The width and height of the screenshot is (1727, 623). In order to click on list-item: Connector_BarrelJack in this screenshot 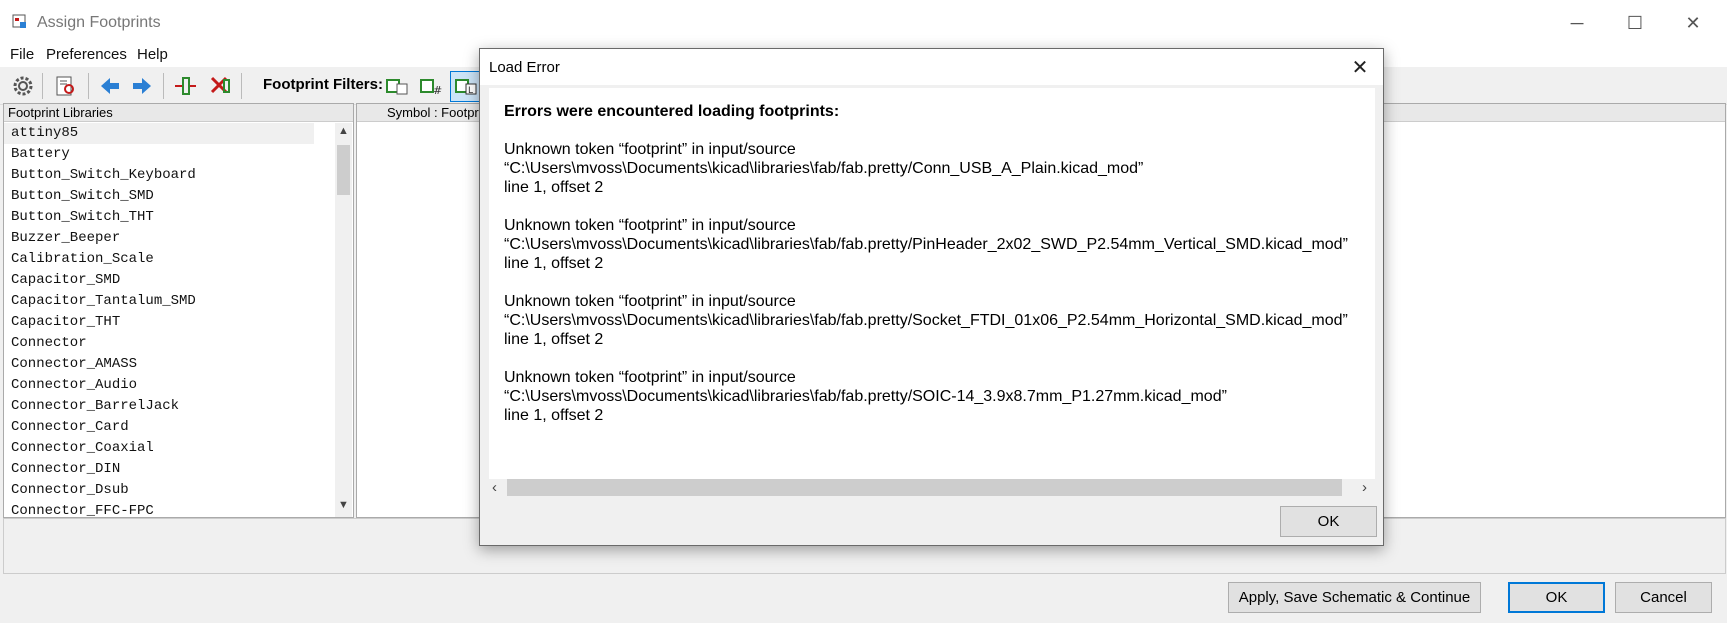, I will do `click(169, 406)`.